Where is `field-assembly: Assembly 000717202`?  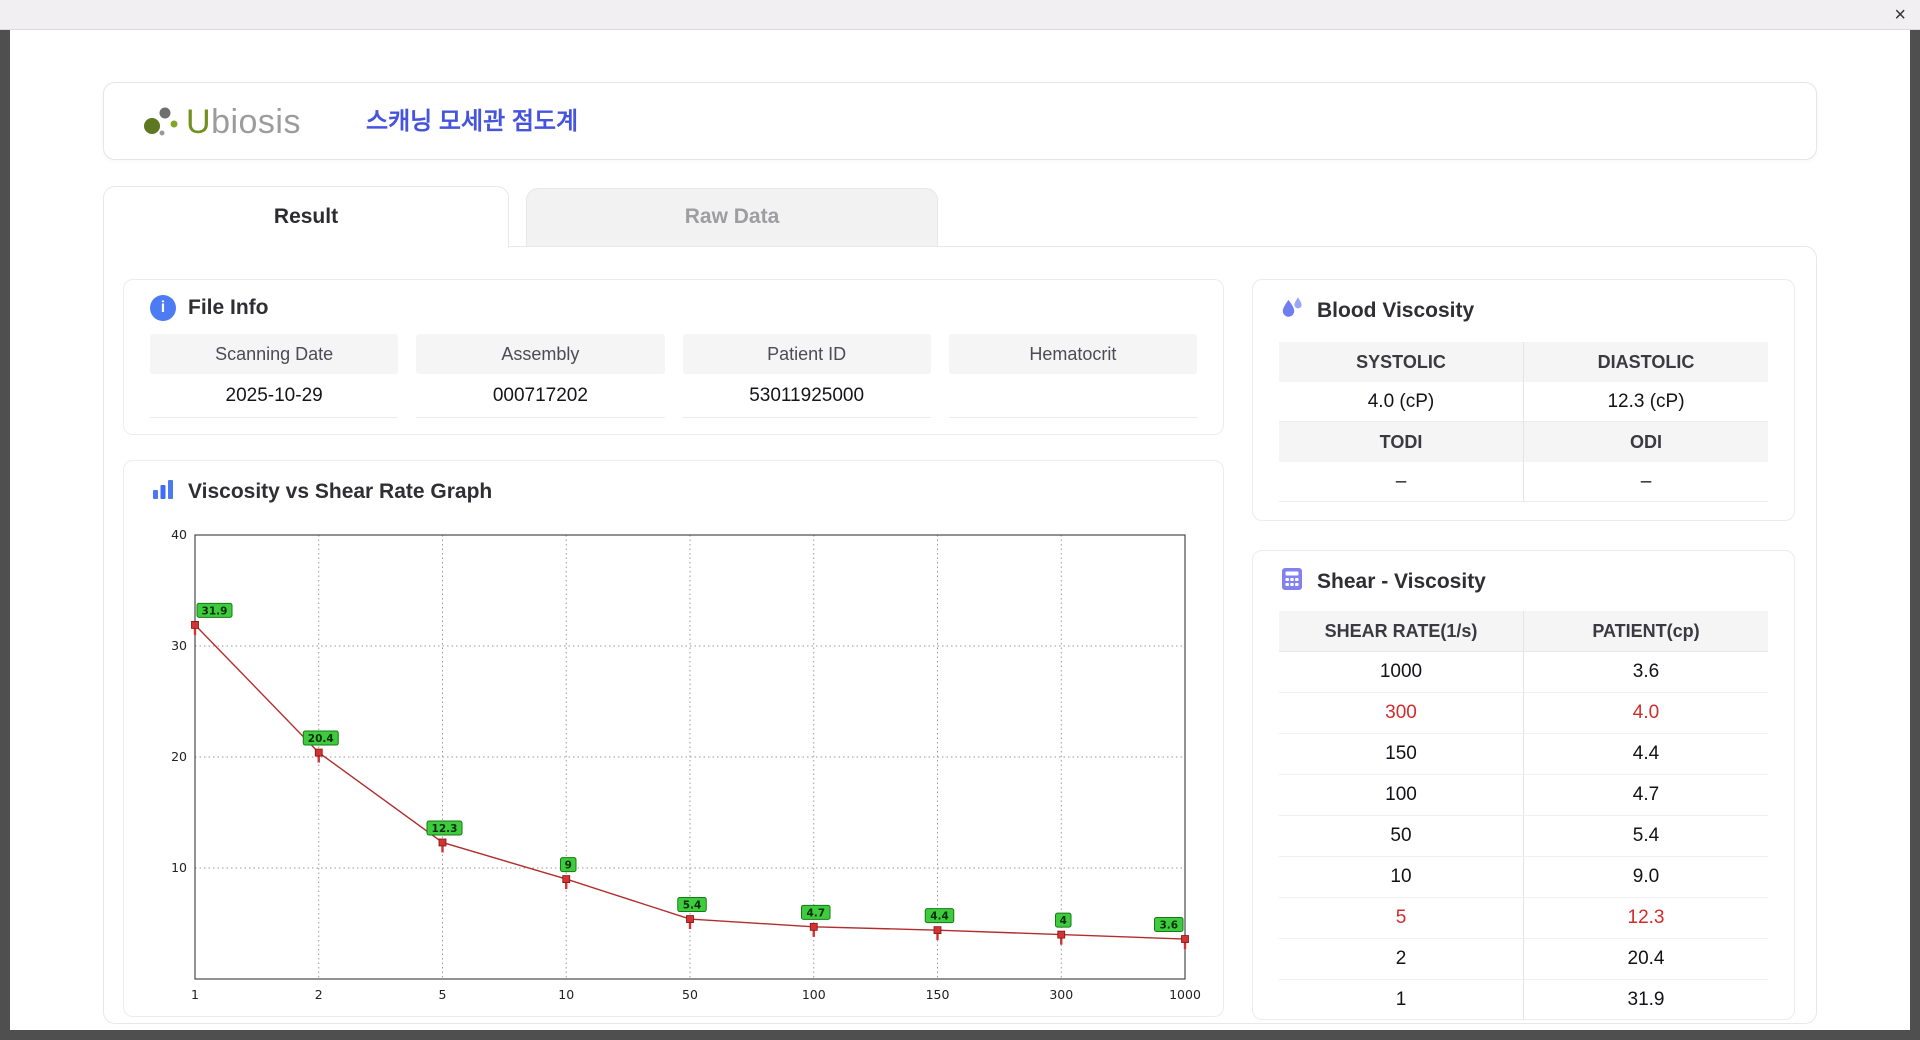 field-assembly: Assembly 000717202 is located at coordinates (540, 376).